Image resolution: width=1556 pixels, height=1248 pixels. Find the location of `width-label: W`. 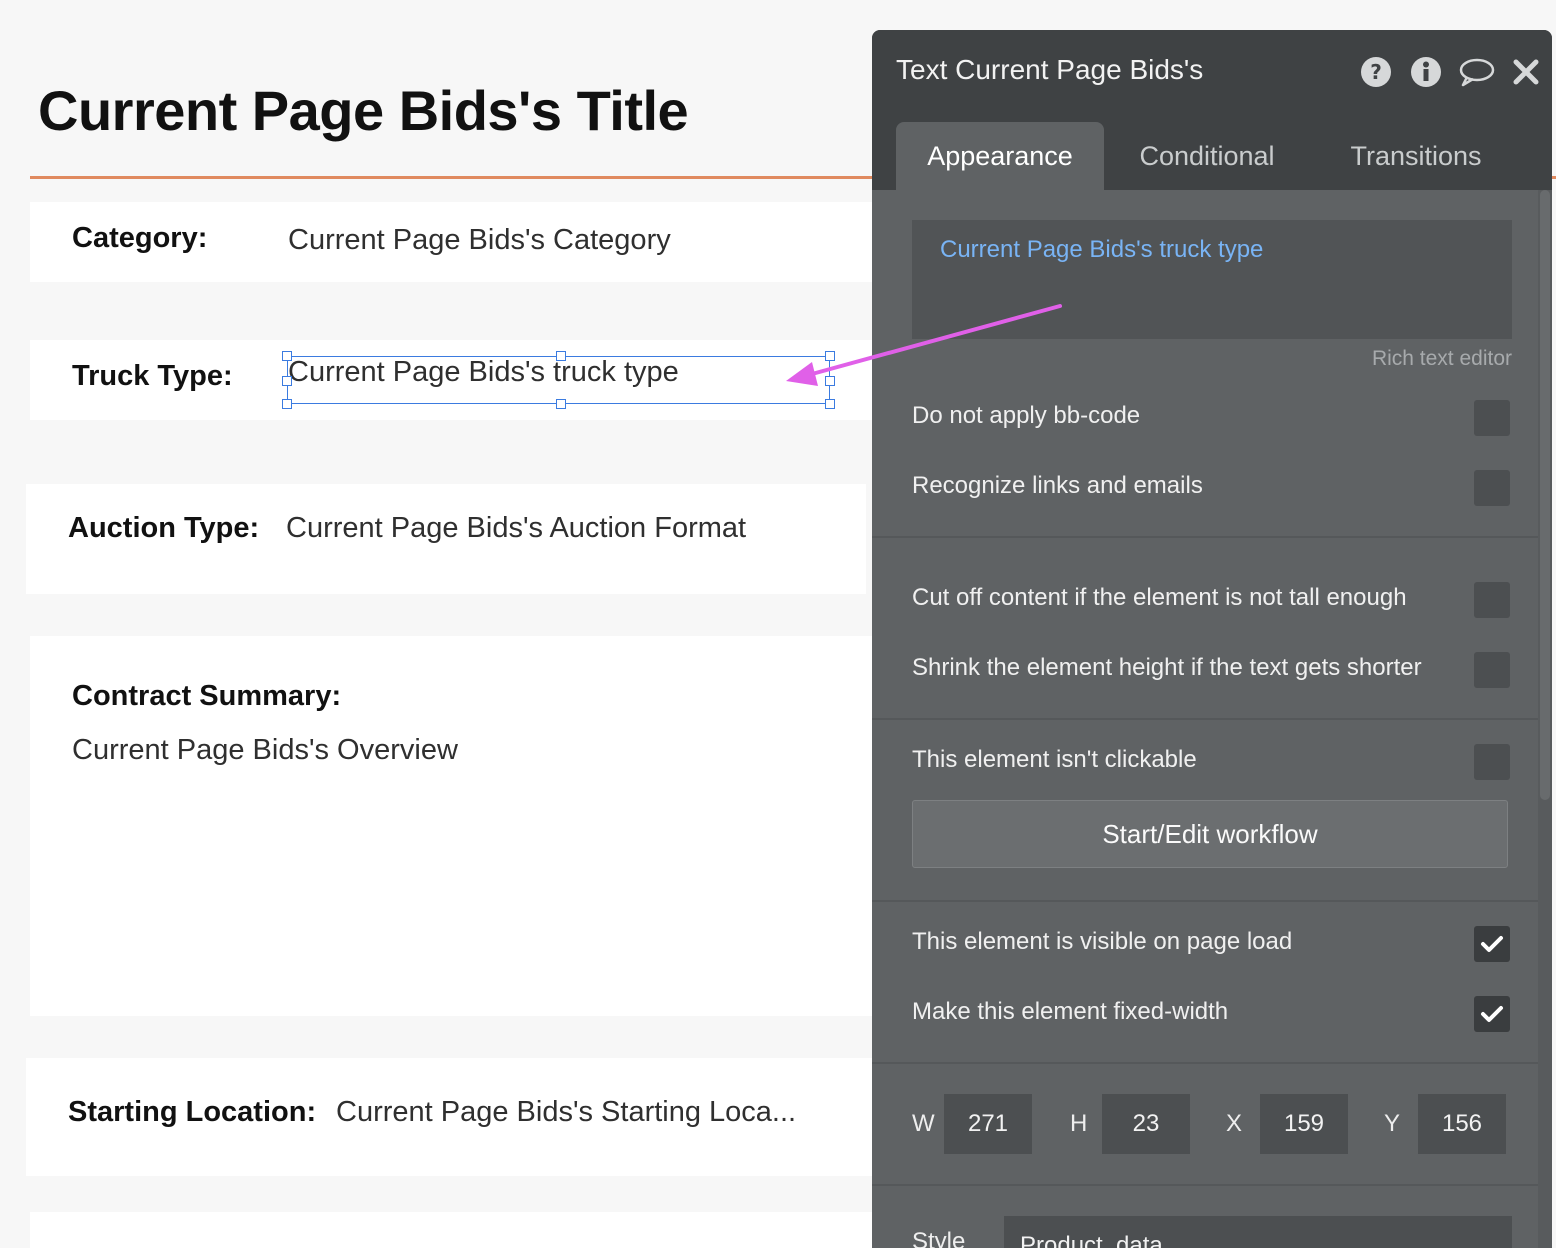

width-label: W is located at coordinates (923, 1123).